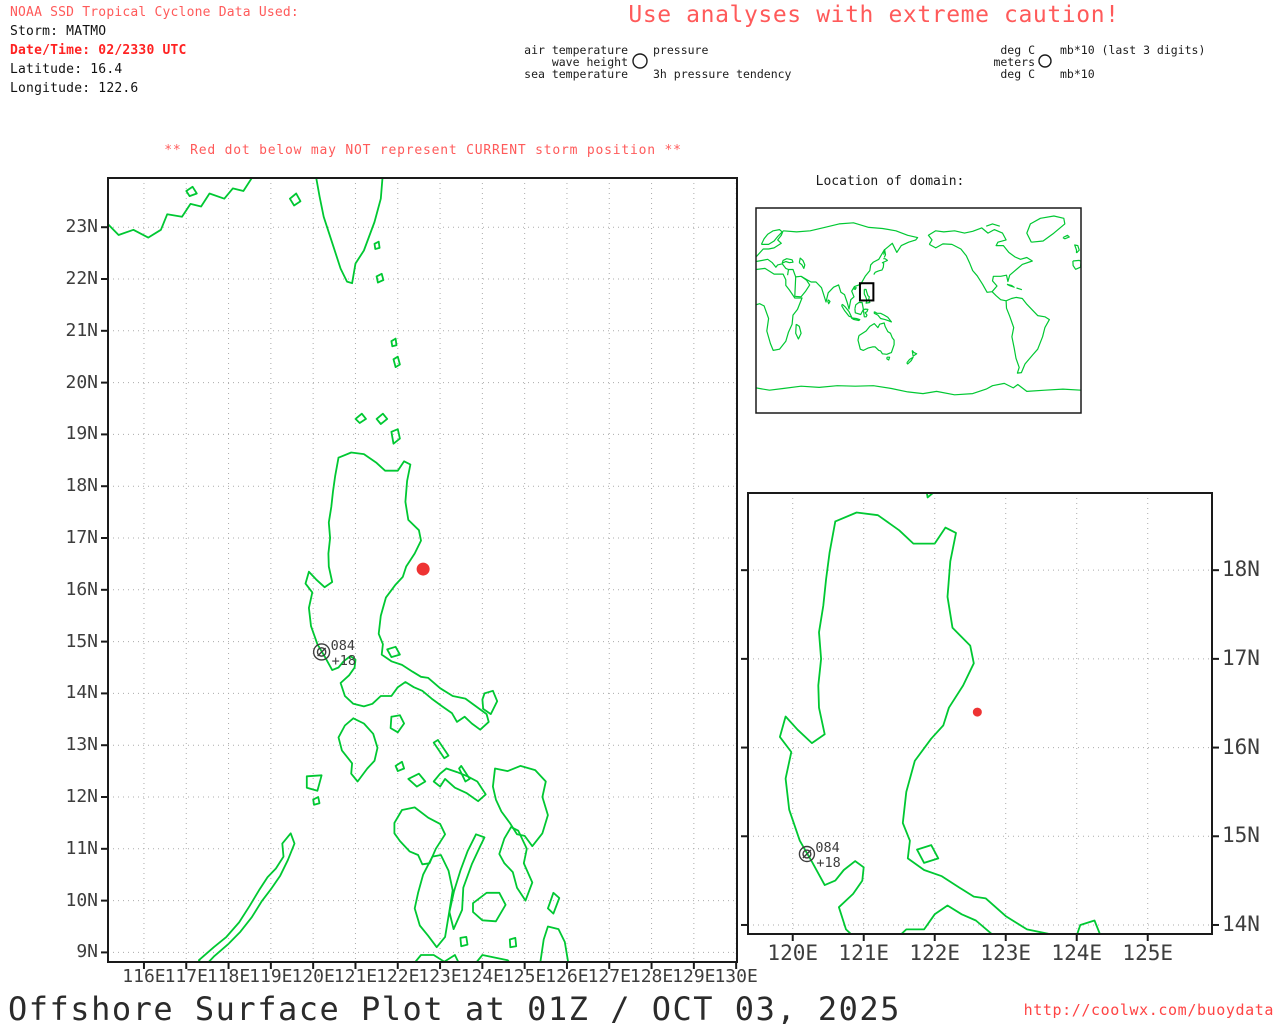 This screenshot has height=1024, width=1280. I want to click on lat-tick-label: 20N, so click(81, 382).